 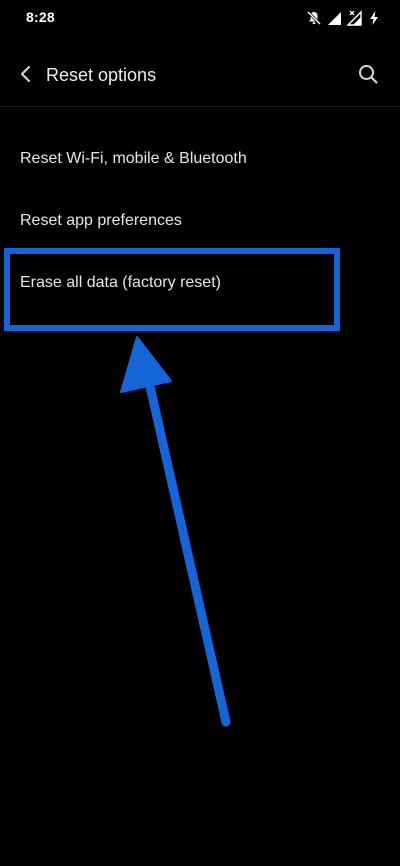 I want to click on status-bar: 8:28, so click(x=200, y=18).